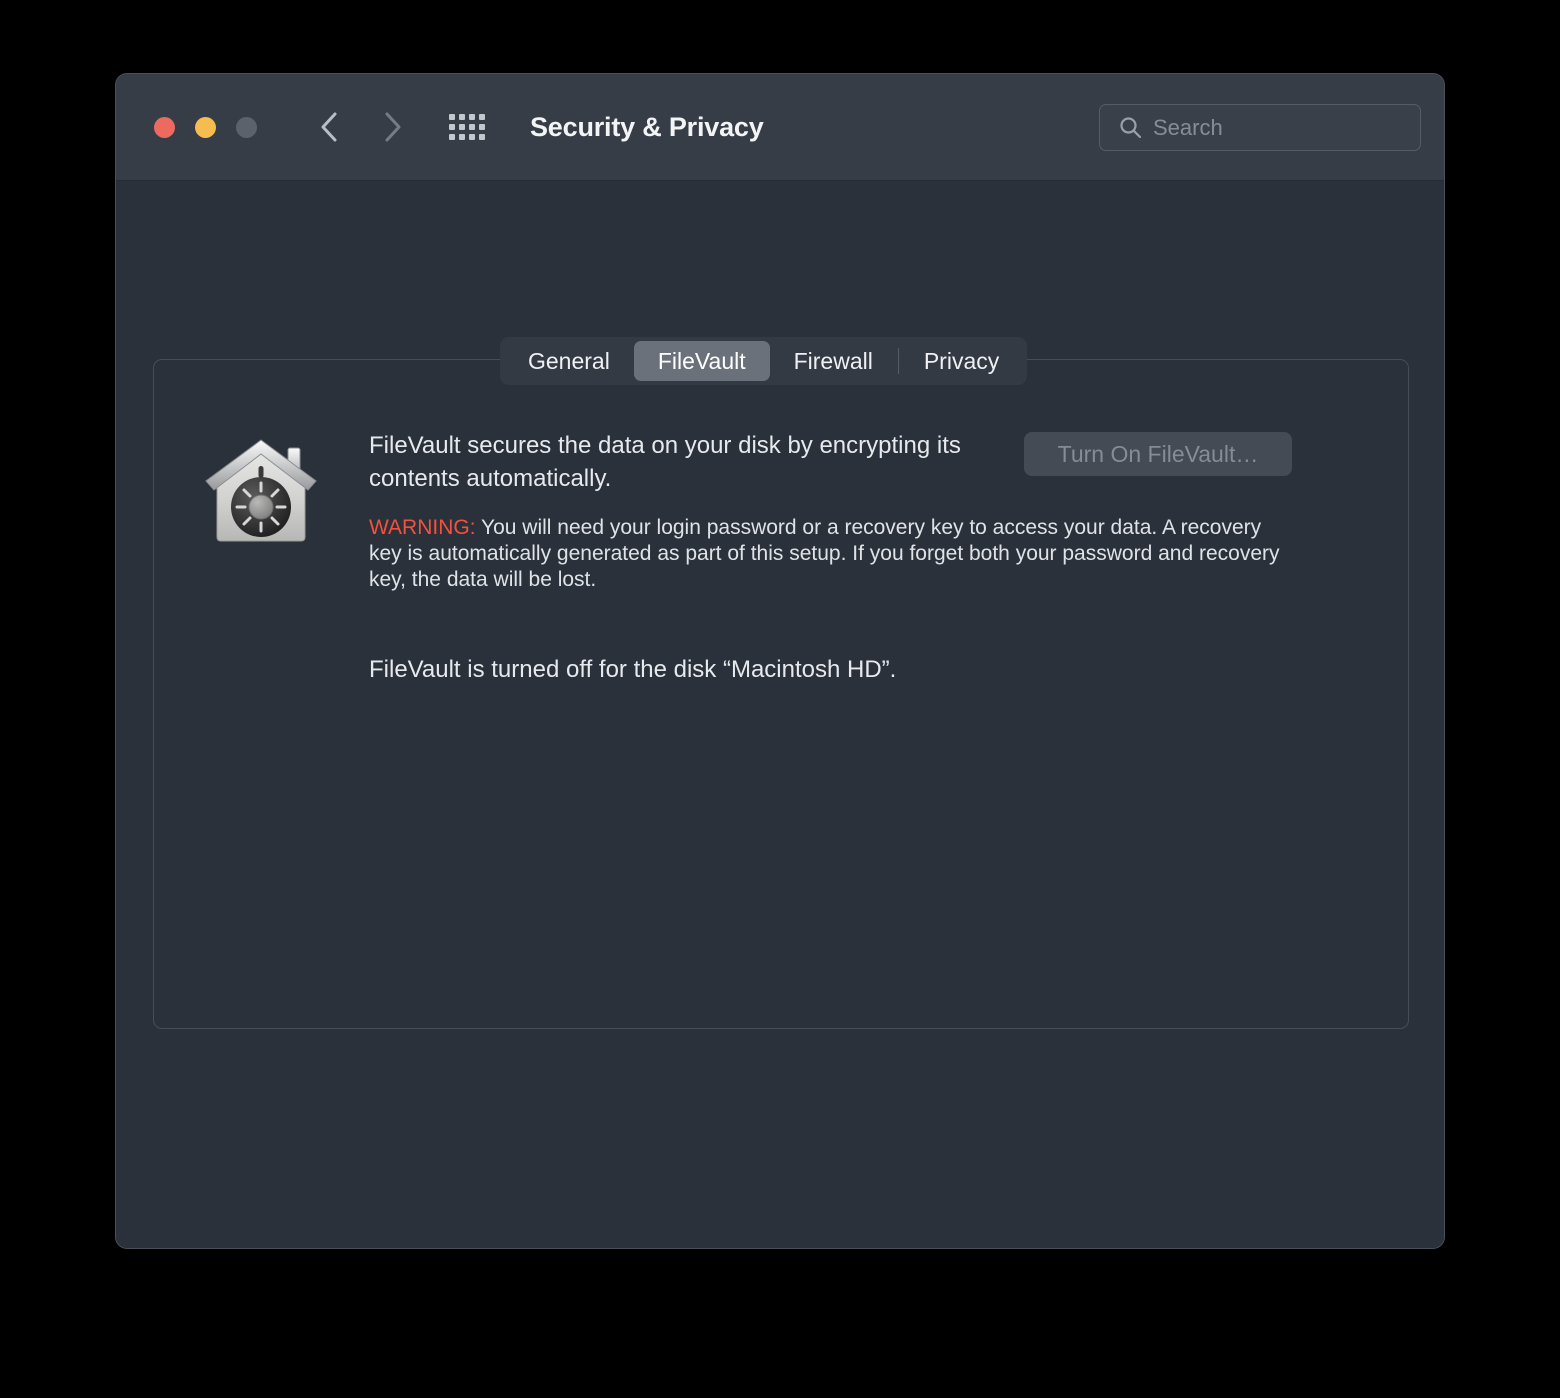  Describe the element at coordinates (1260, 127) in the screenshot. I see `search-field: Search` at that location.